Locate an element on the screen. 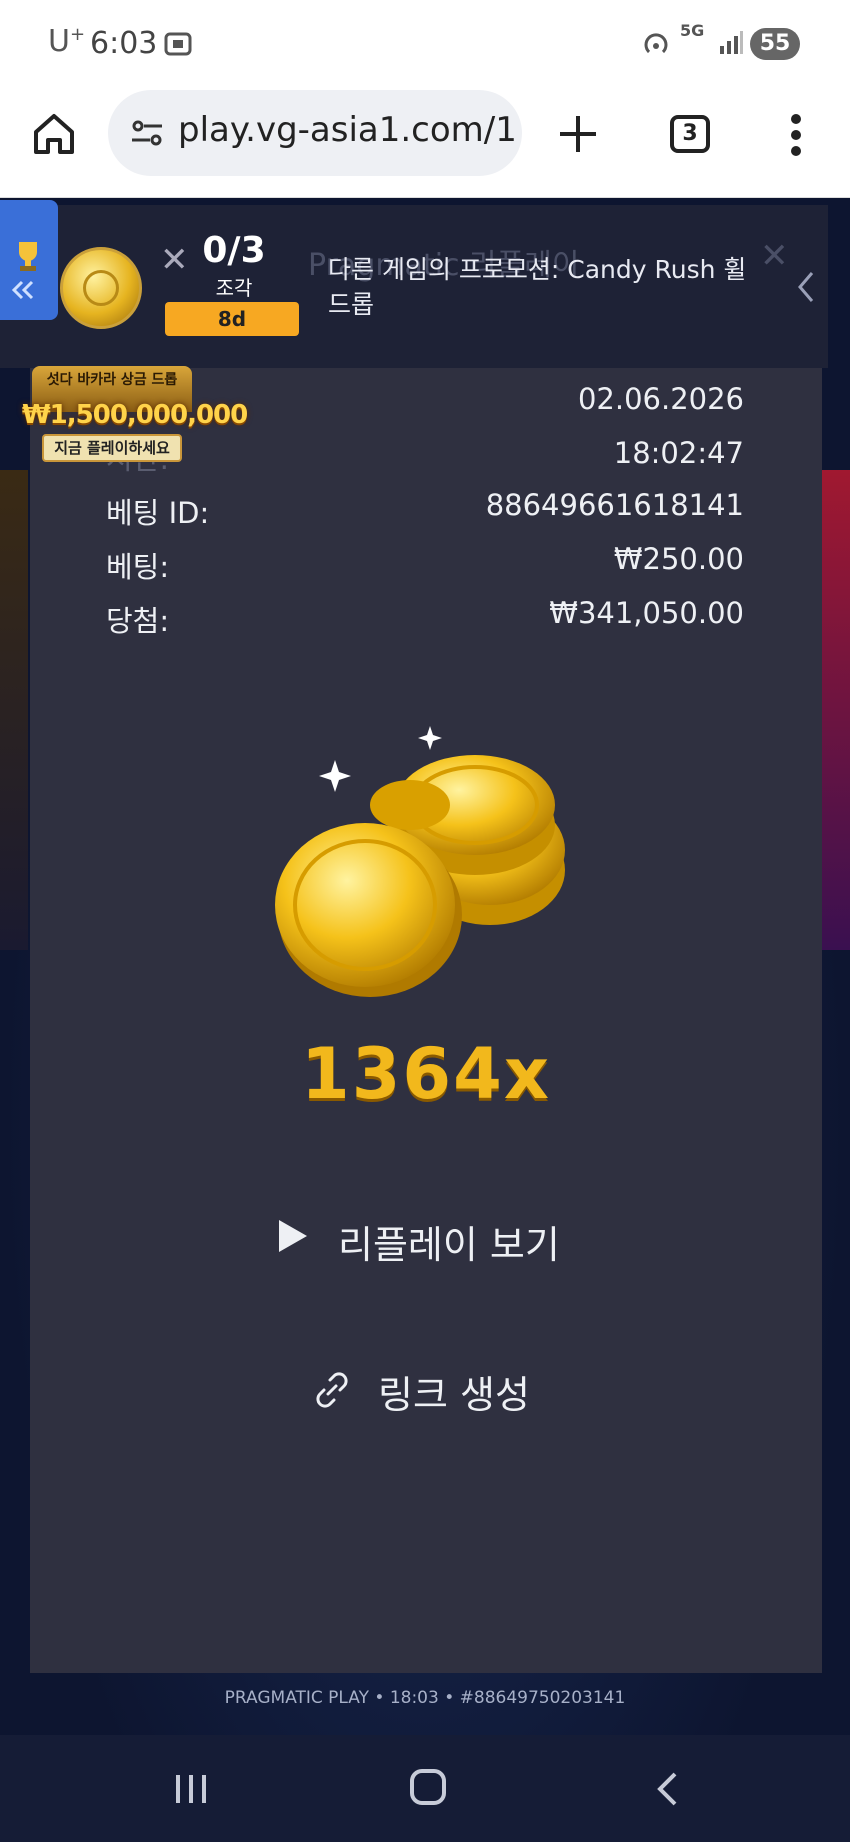 The width and height of the screenshot is (850, 1842). site-settings-icon is located at coordinates (147, 133).